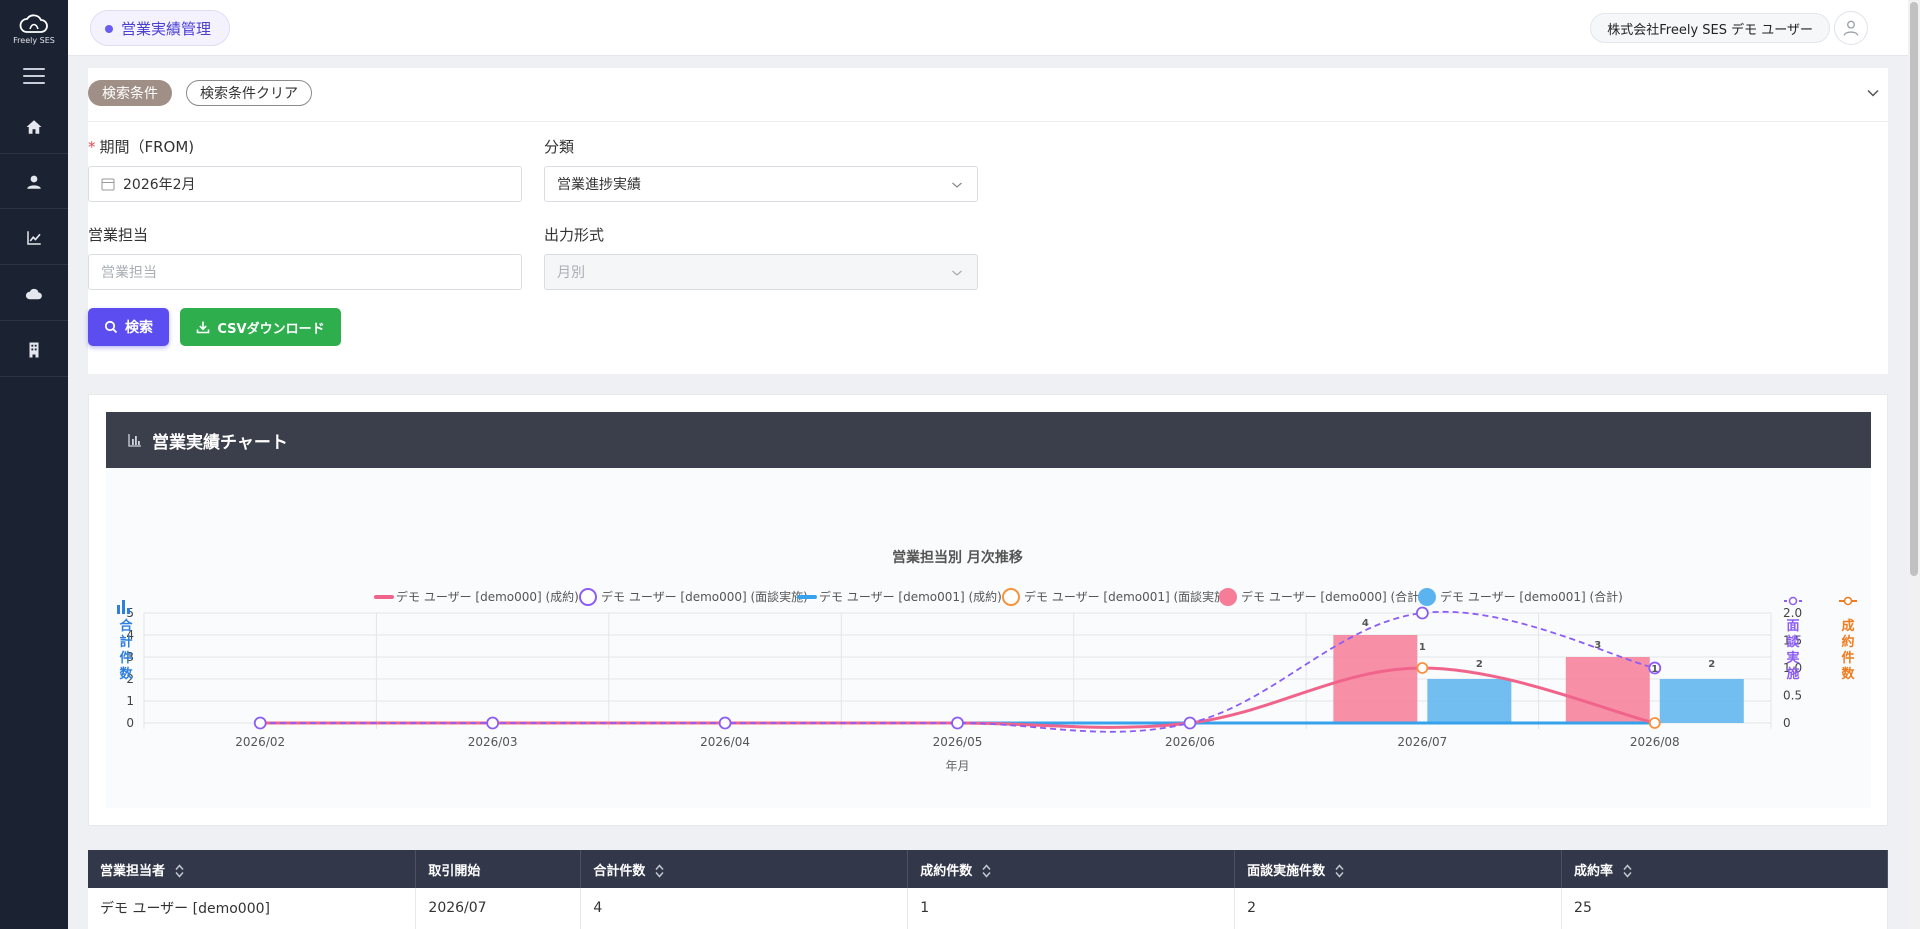 This screenshot has height=929, width=1920. Describe the element at coordinates (160, 28) in the screenshot. I see `page-title-pill: 営業実績管理` at that location.